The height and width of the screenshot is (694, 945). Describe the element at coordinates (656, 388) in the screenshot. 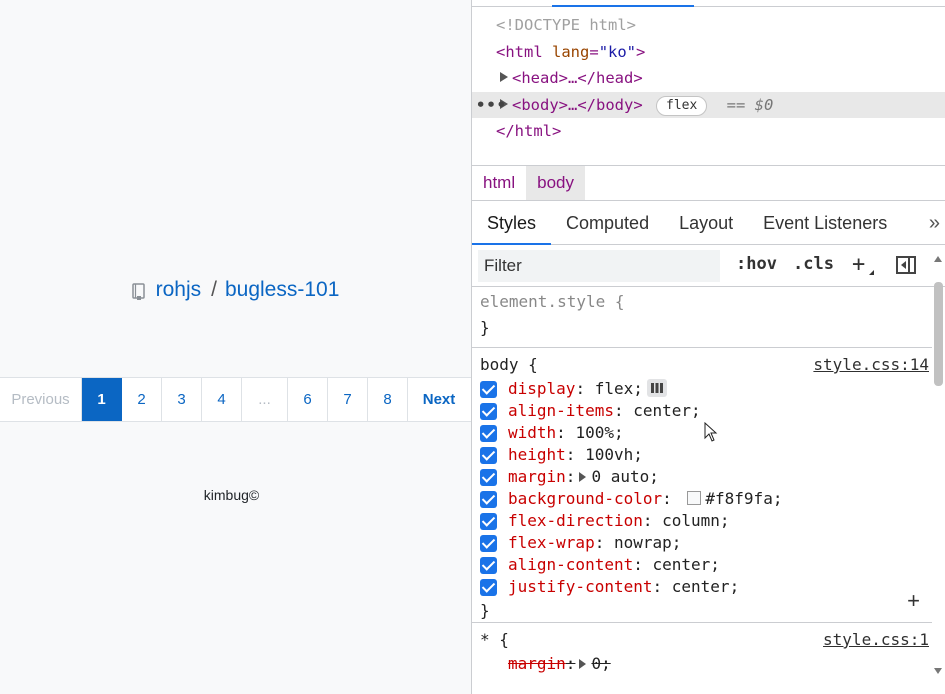

I see `flexbox-editor-icon` at that location.